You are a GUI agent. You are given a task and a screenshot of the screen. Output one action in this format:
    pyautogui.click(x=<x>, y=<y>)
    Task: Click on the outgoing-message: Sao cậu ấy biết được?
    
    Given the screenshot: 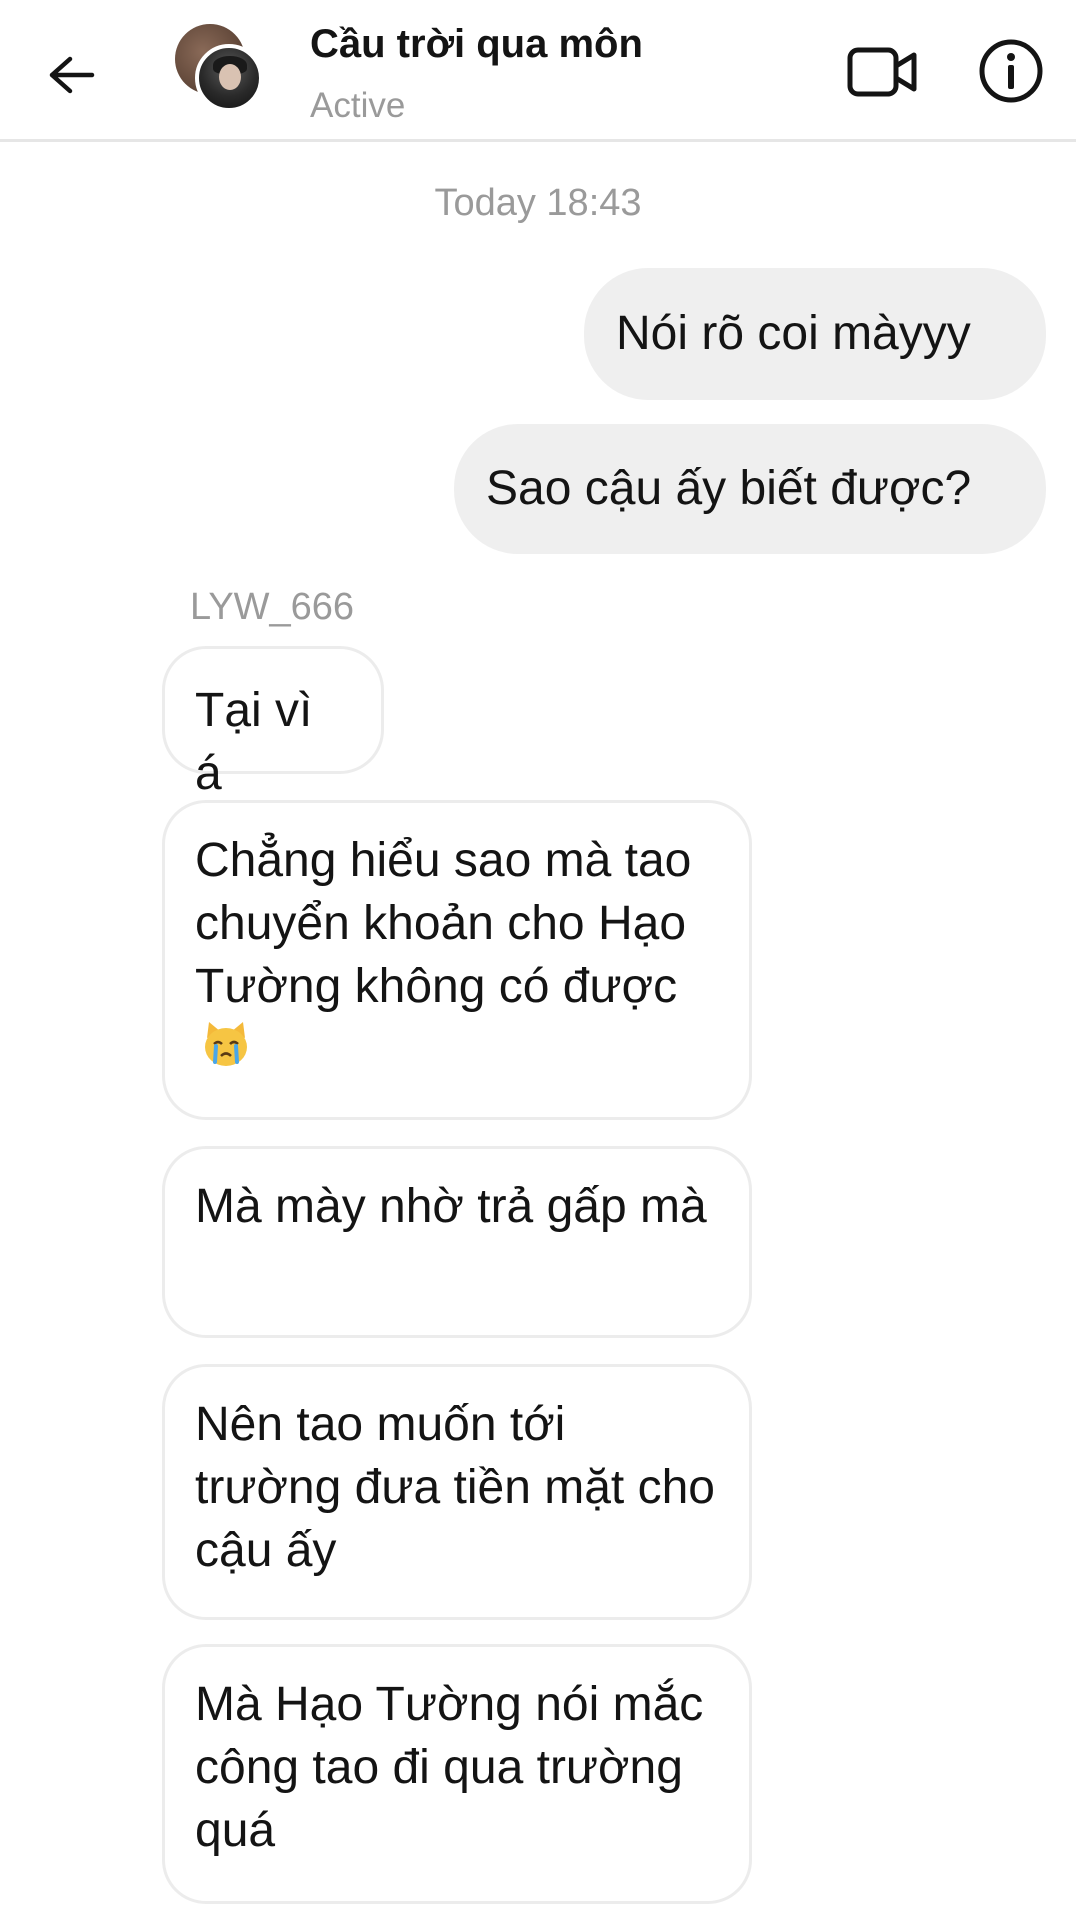 What is the action you would take?
    pyautogui.click(x=750, y=489)
    